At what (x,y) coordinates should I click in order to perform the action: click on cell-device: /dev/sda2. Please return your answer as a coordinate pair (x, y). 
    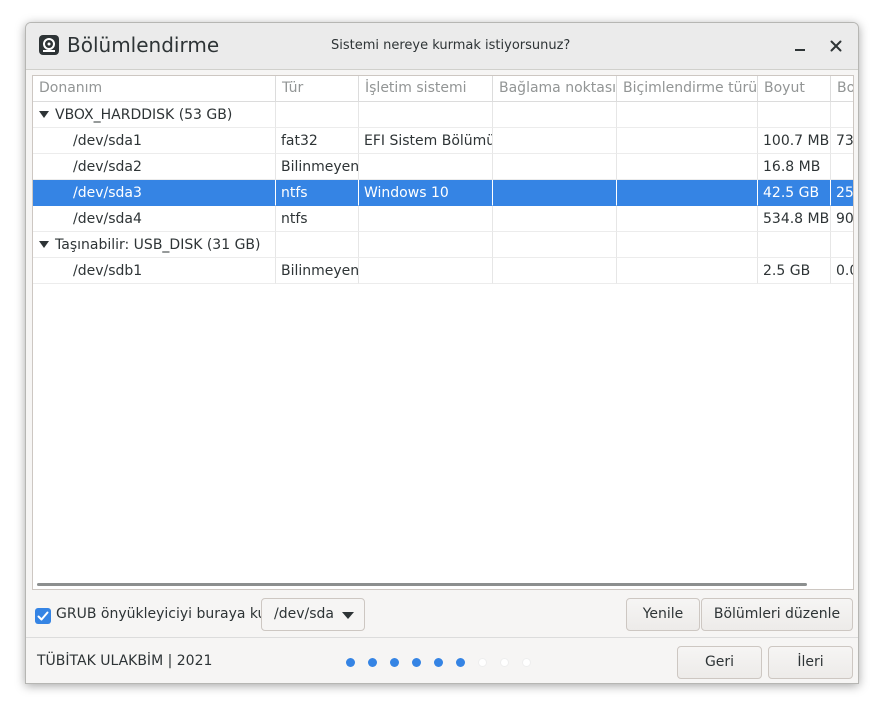
    Looking at the image, I should click on (154, 167).